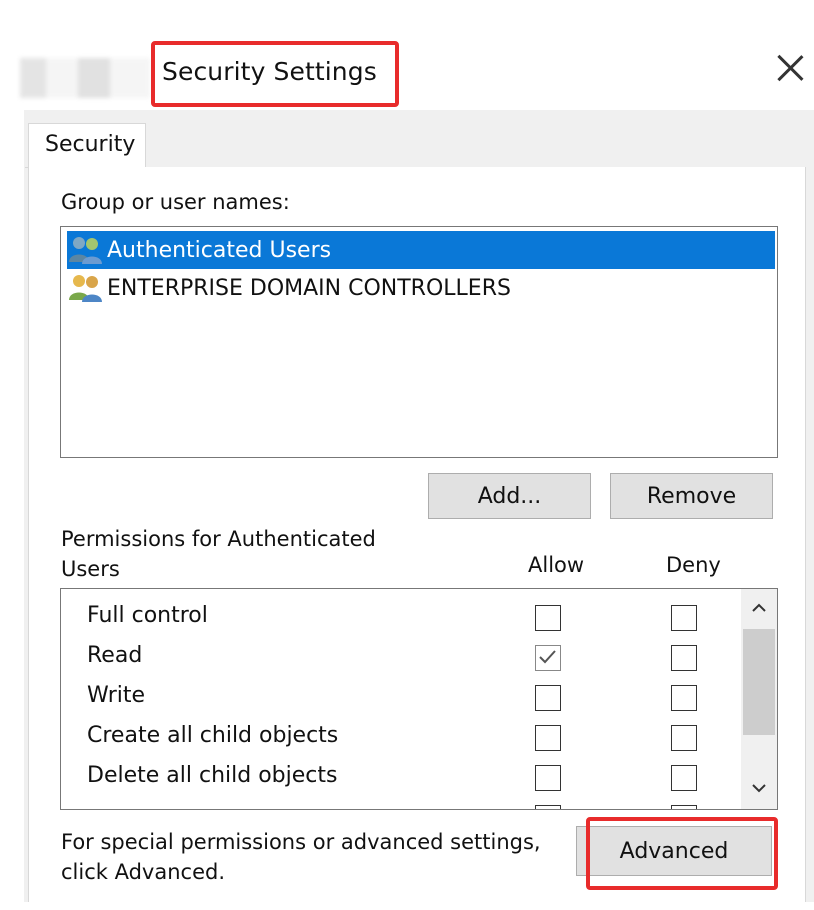  I want to click on permission-name: Full control, so click(147, 615).